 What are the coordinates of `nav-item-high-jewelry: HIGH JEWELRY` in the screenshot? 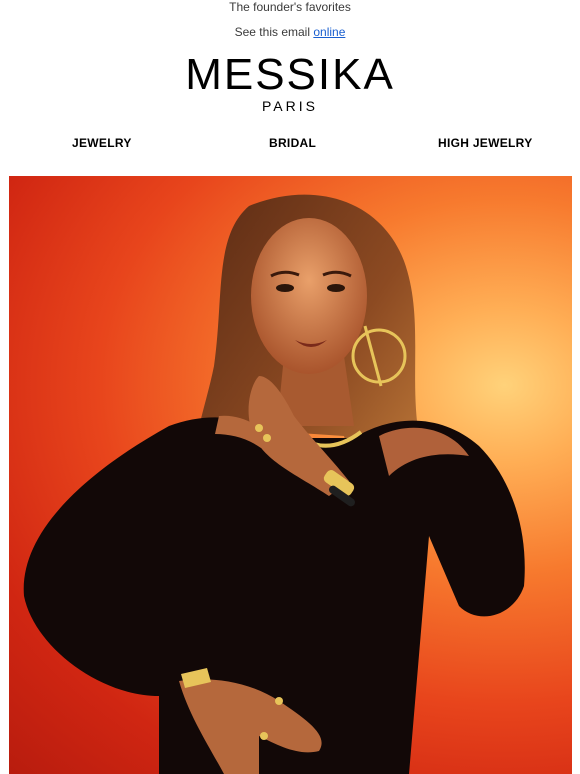 It's located at (485, 143).